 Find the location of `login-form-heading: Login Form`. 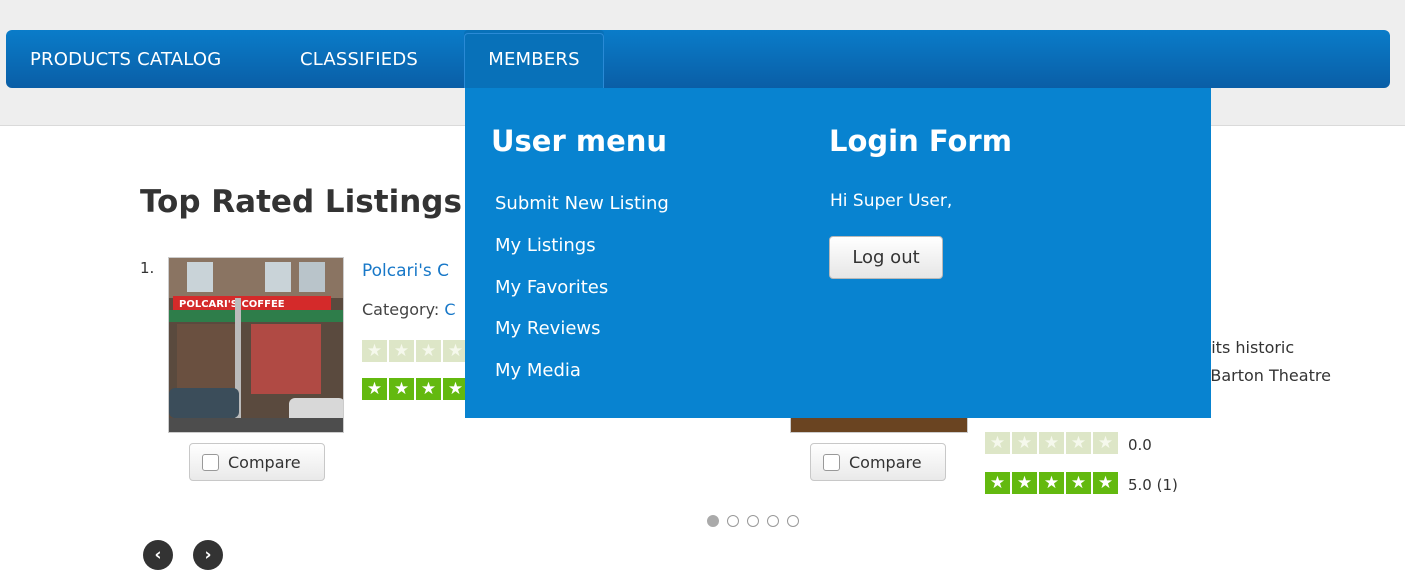

login-form-heading: Login Form is located at coordinates (920, 141).